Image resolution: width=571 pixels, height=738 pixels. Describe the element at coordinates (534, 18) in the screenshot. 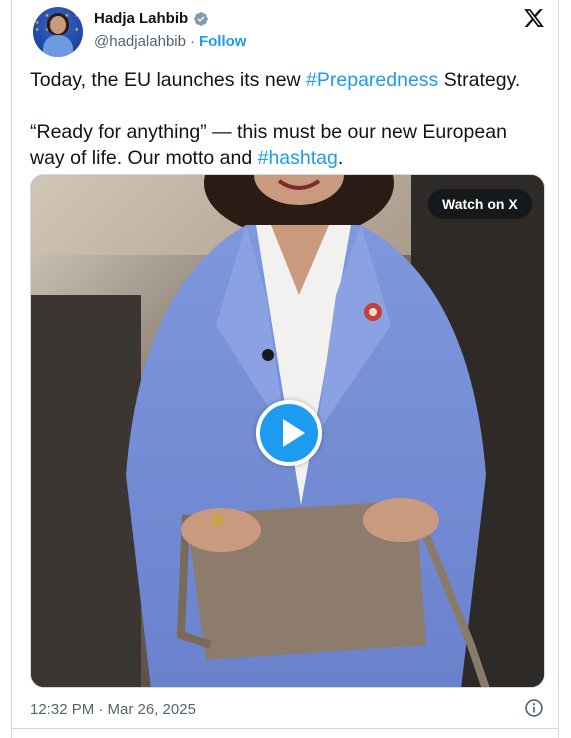

I see `x-logo-icon` at that location.